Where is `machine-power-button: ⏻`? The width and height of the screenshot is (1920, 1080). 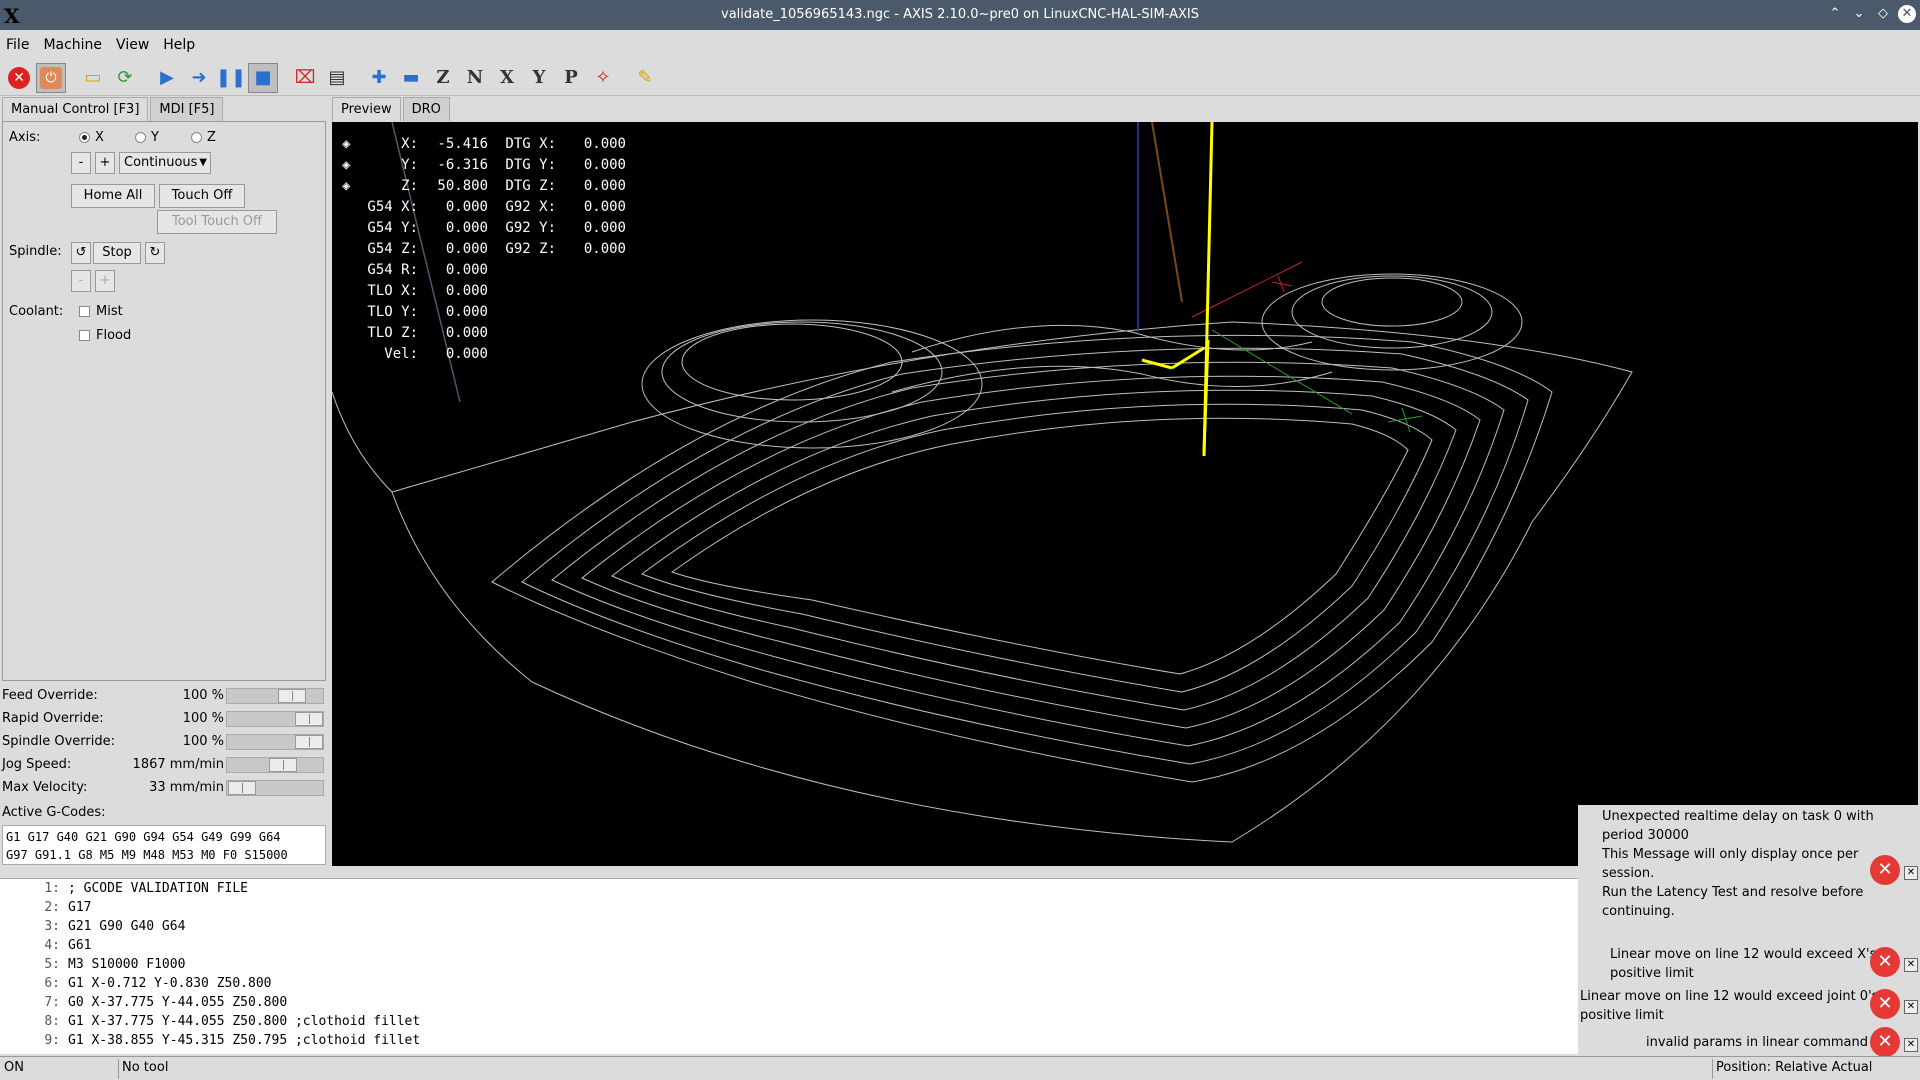
machine-power-button: ⏻ is located at coordinates (51, 77).